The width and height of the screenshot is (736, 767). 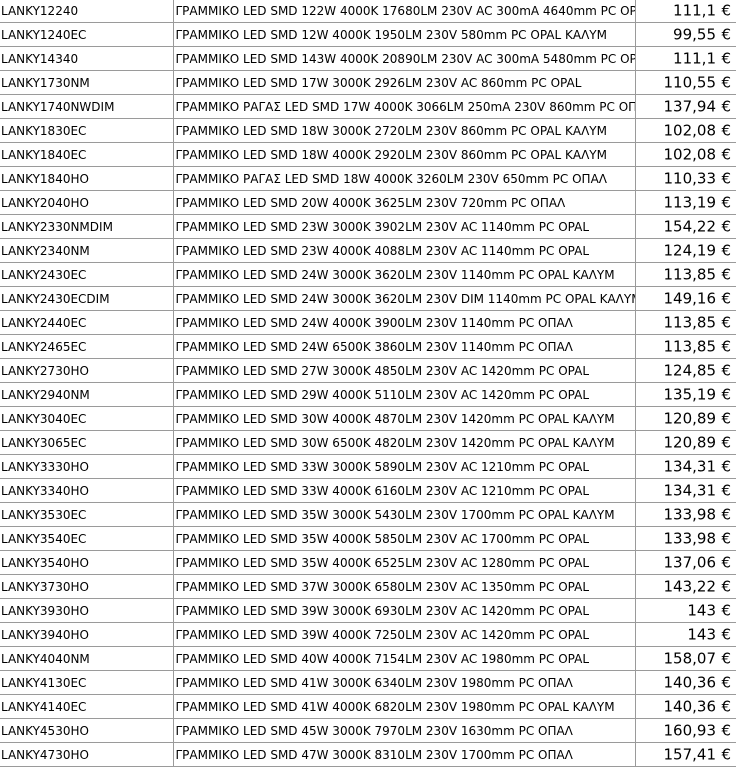 I want to click on product-code-cell: LANKY14340, so click(x=87, y=58).